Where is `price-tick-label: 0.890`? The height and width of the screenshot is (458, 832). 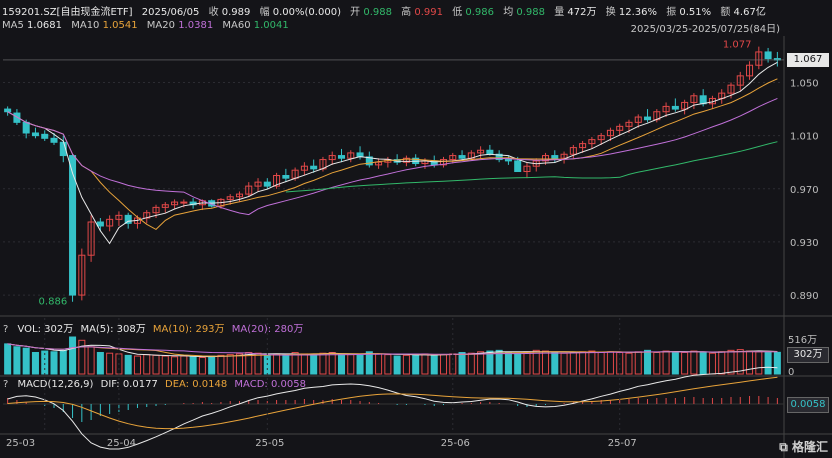 price-tick-label: 0.890 is located at coordinates (804, 296).